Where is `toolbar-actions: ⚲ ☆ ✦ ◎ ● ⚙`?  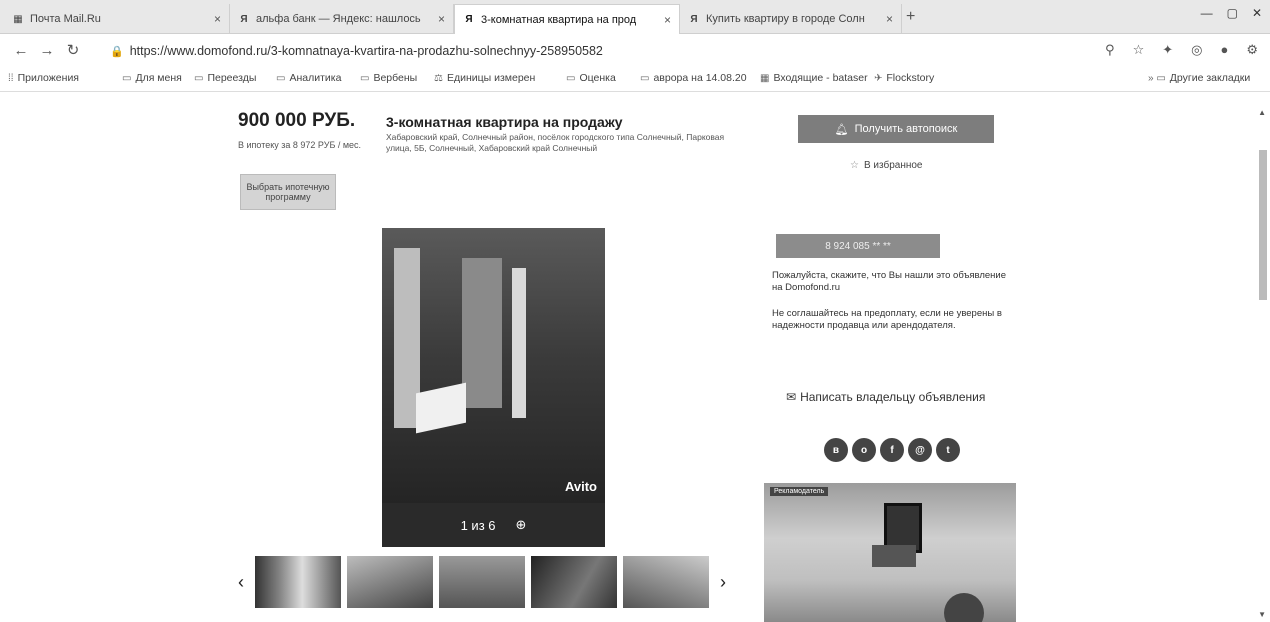
toolbar-actions: ⚲ ☆ ✦ ◎ ● ⚙ is located at coordinates (1181, 50).